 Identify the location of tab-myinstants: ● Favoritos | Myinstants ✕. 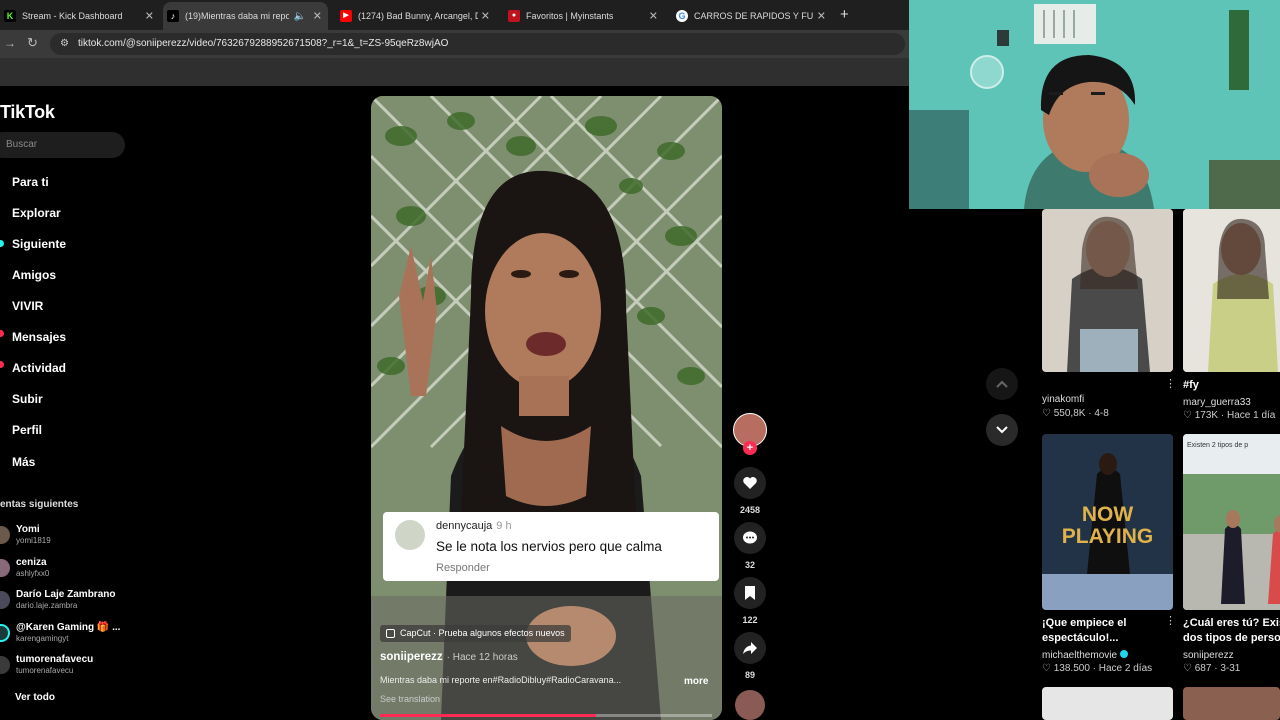
(584, 16).